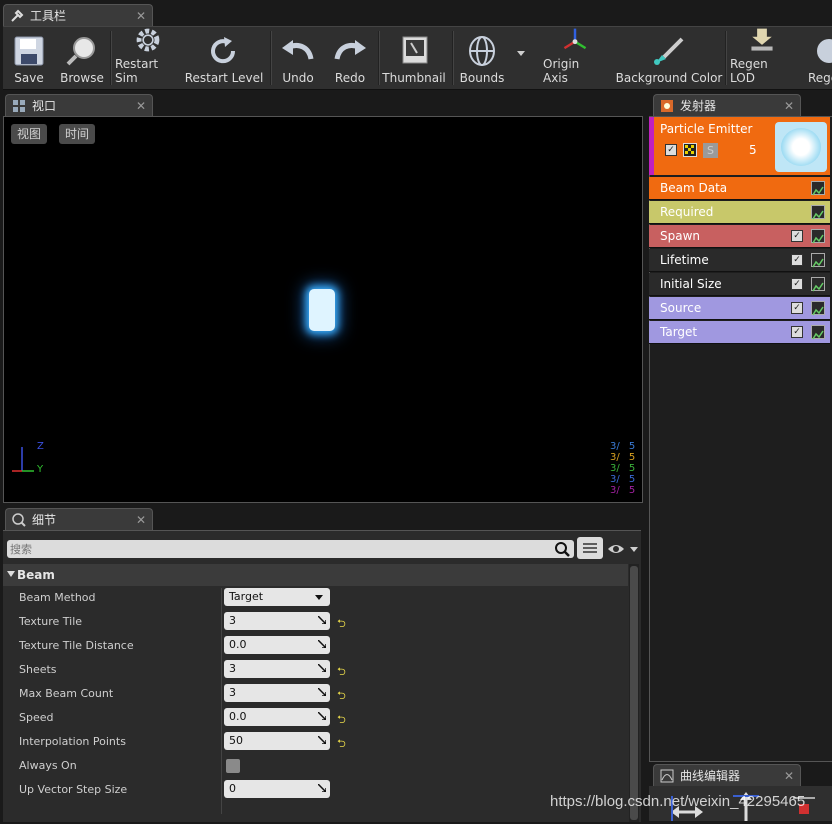 The width and height of the screenshot is (832, 824). I want to click on toolbar-tab-title: 工具栏, so click(48, 16).